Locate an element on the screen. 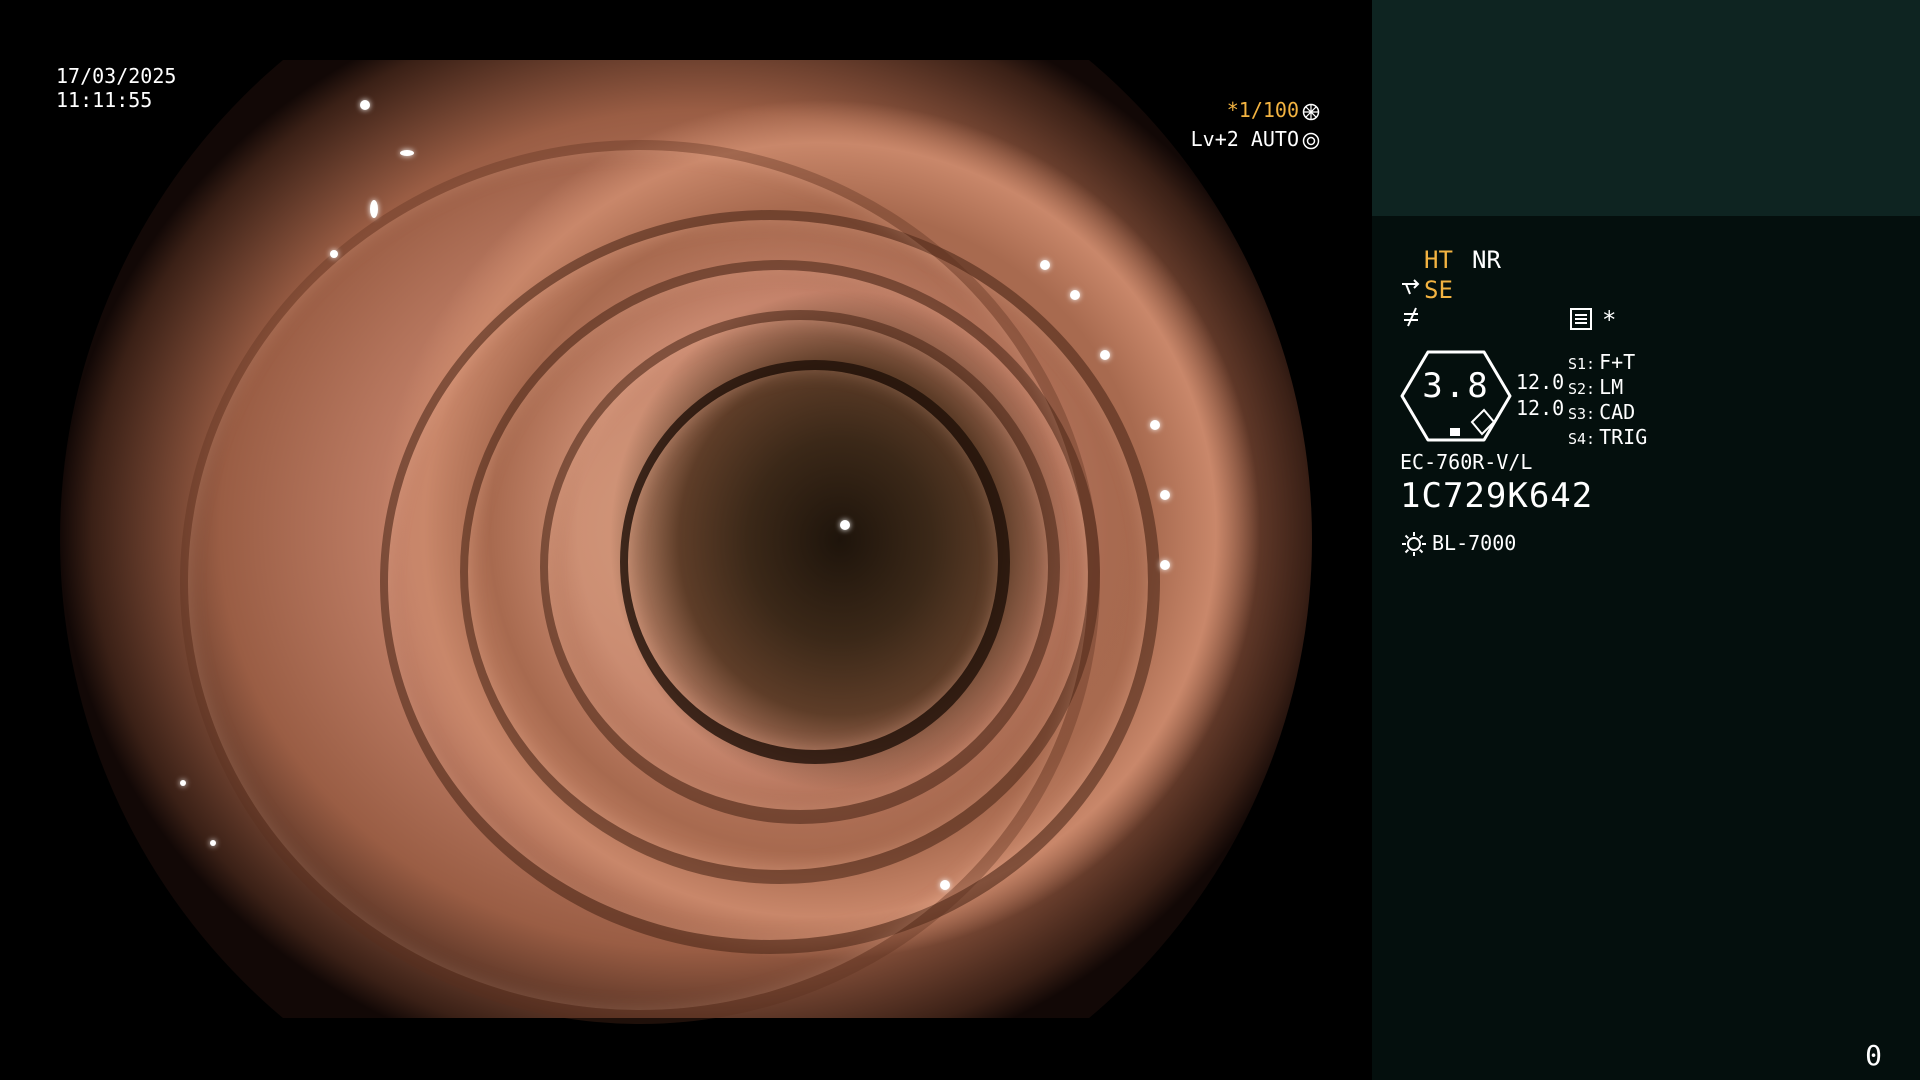 The width and height of the screenshot is (1920, 1080). setting-value: LM is located at coordinates (1611, 387).